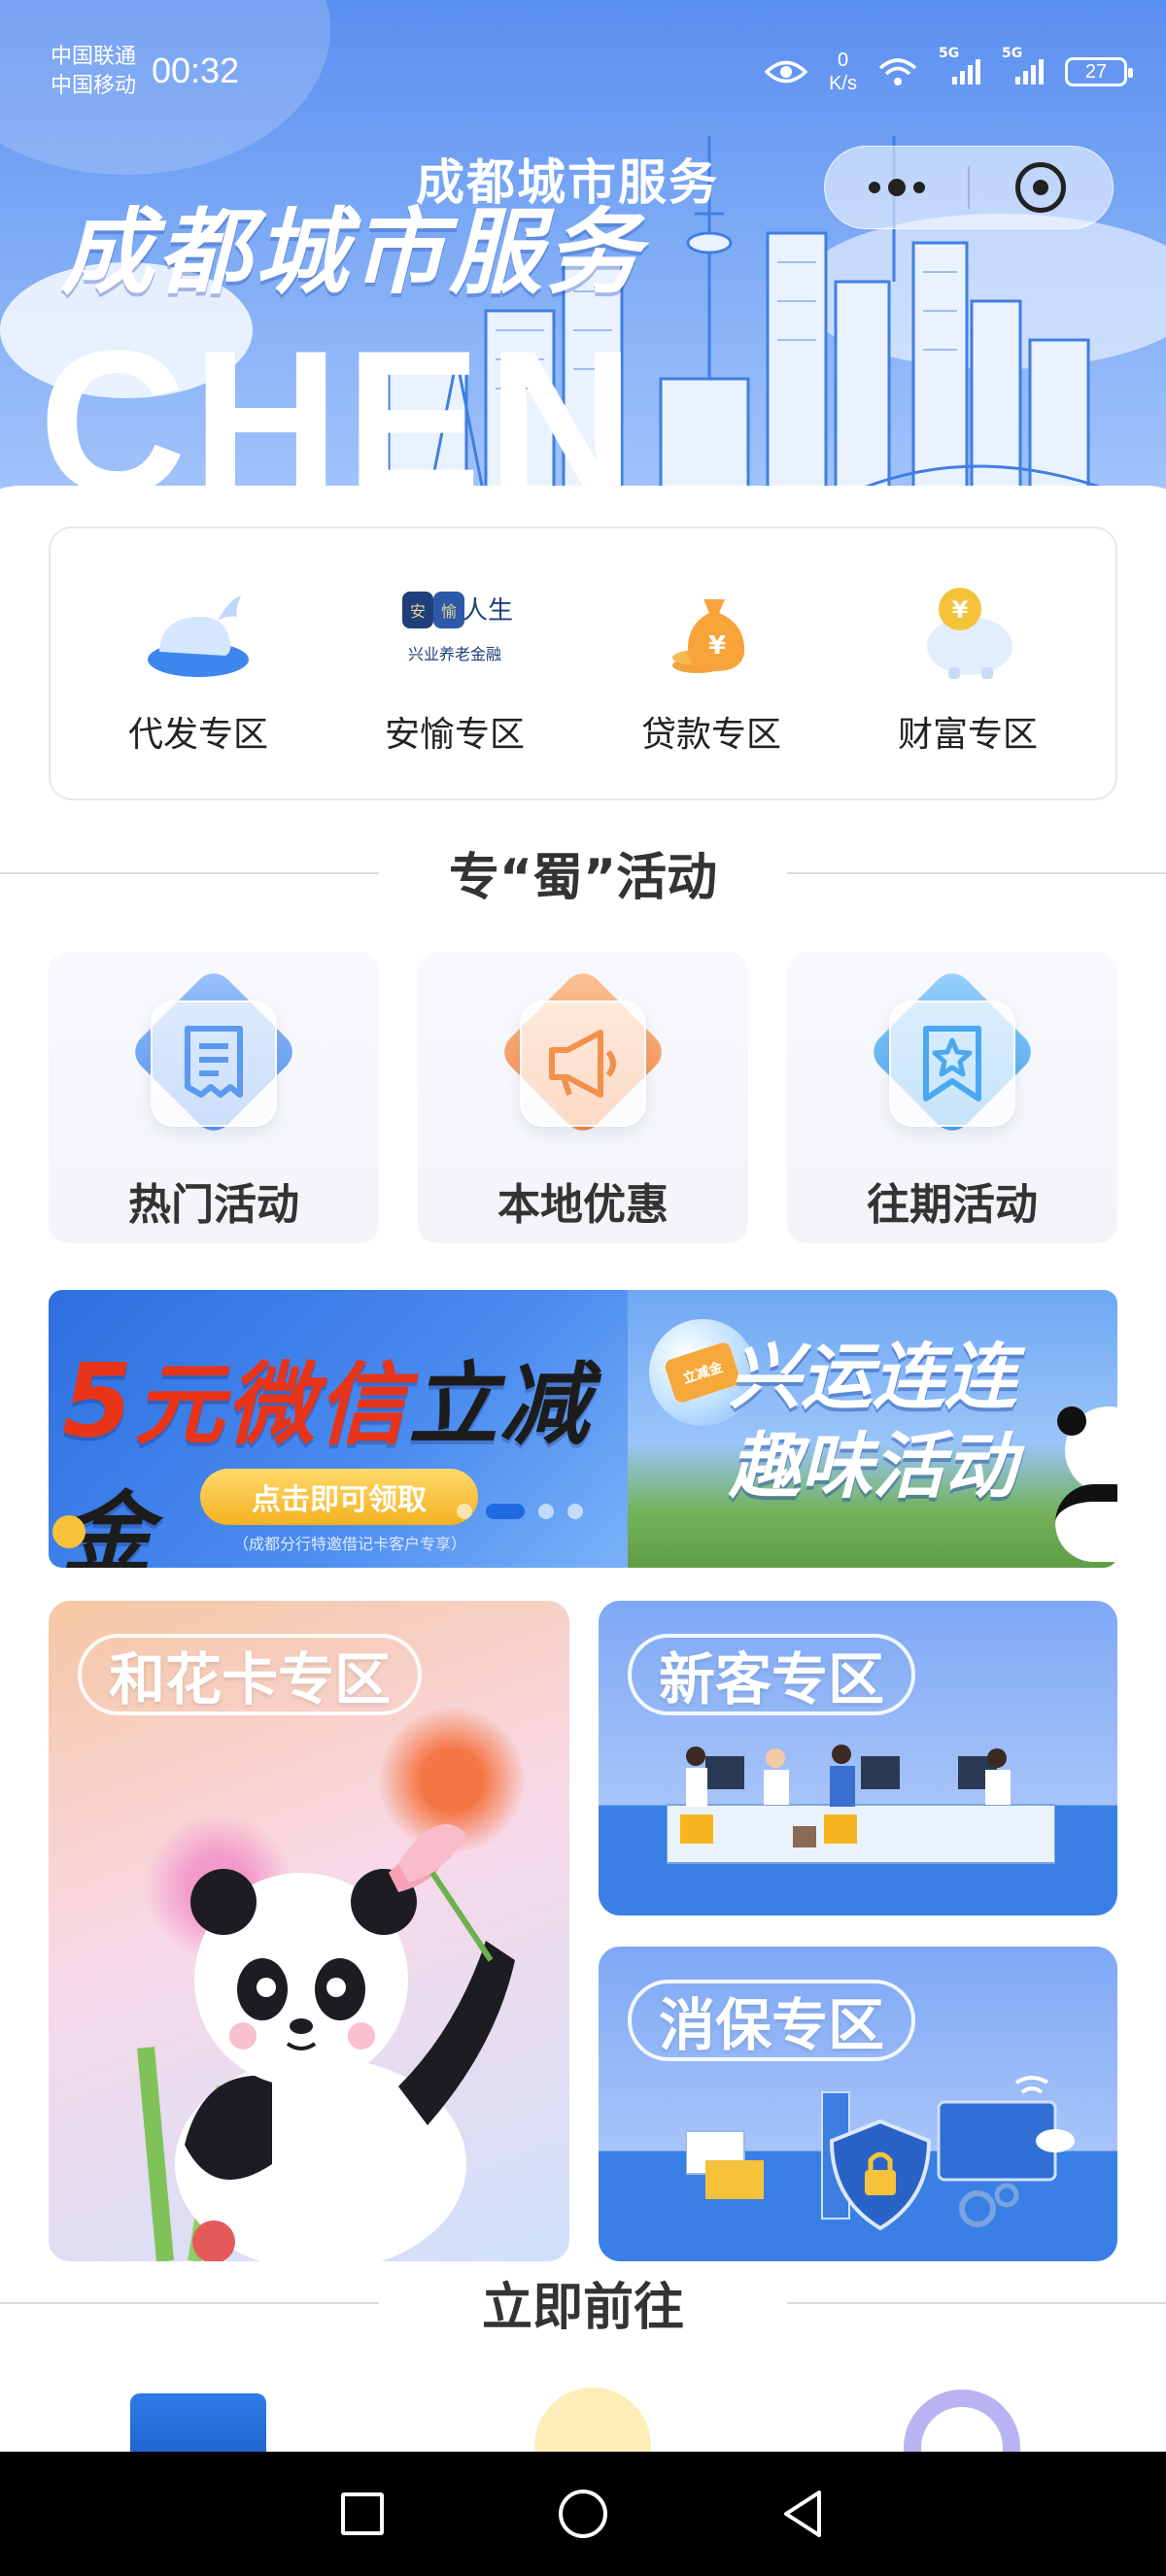 This screenshot has height=2576, width=1166. I want to click on quick-entry-daifa: 代发专区, so click(198, 663).